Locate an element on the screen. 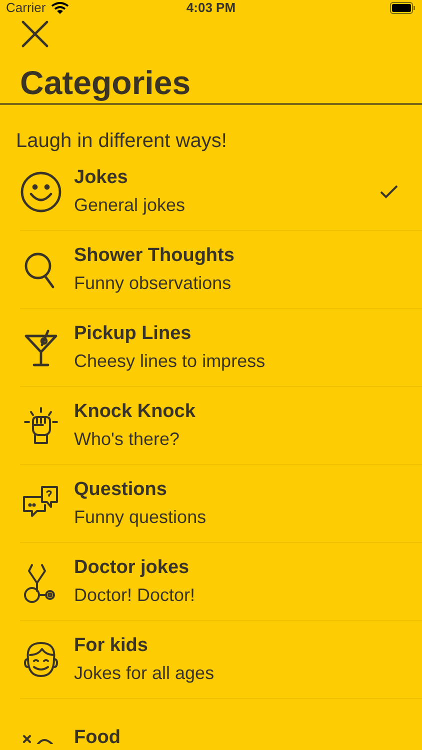 This screenshot has height=750, width=422. section-subtitle: Laugh in different ways! is located at coordinates (121, 141).